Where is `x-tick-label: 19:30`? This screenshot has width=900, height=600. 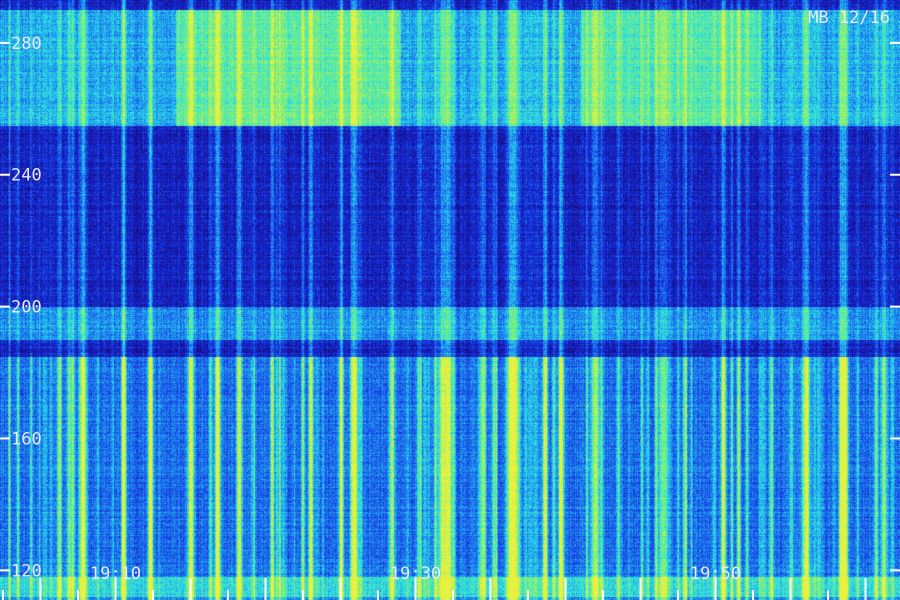
x-tick-label: 19:30 is located at coordinates (415, 574).